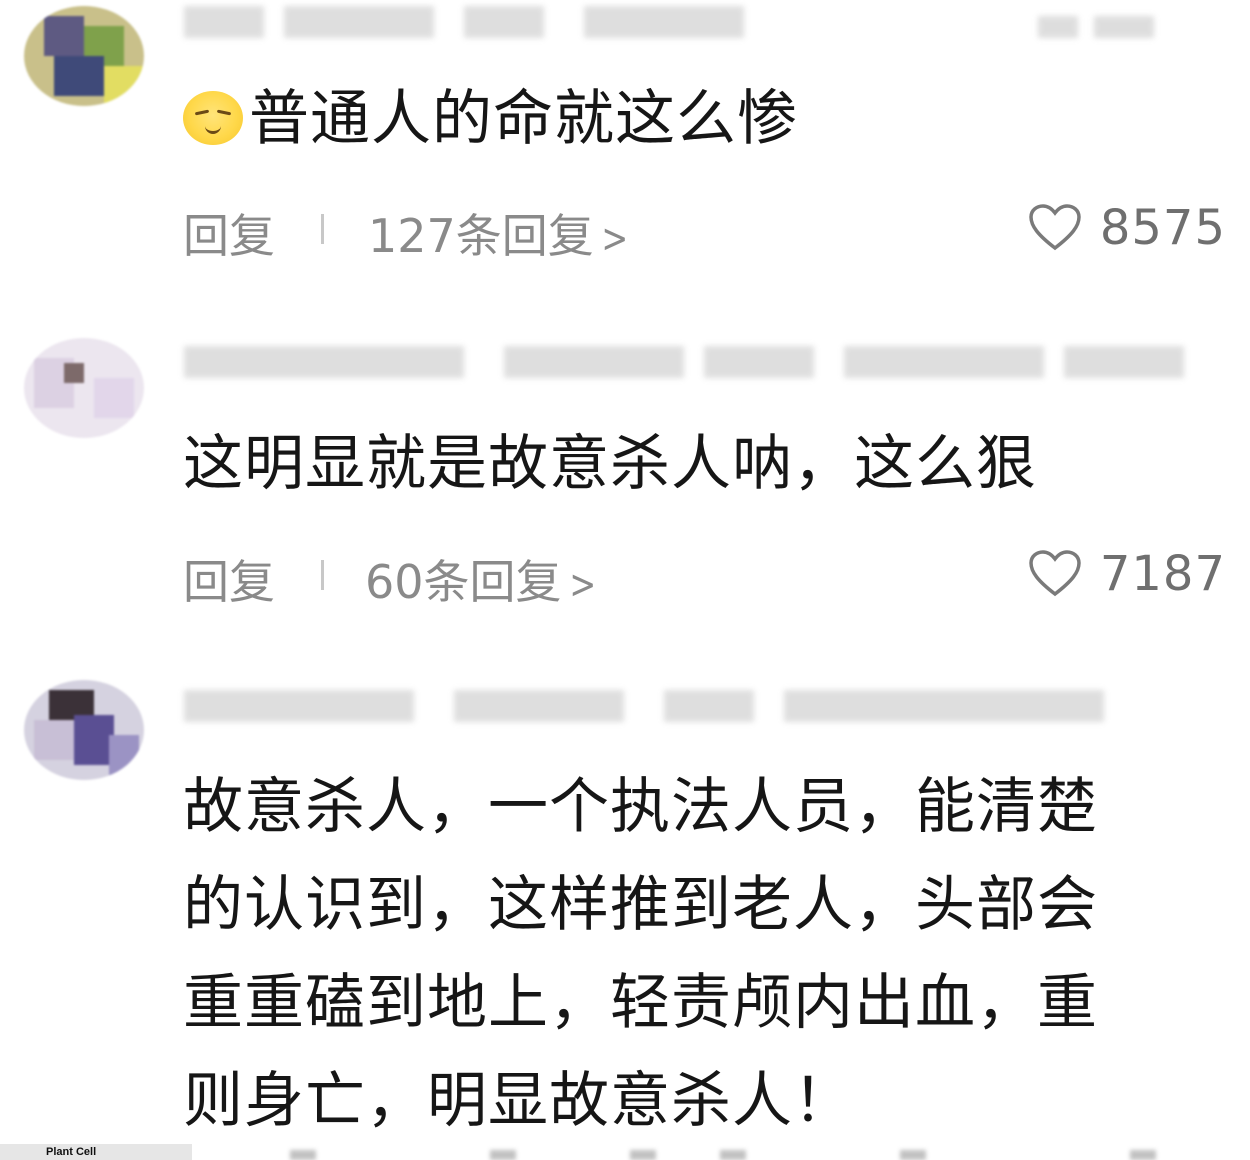 The width and height of the screenshot is (1250, 1160). Describe the element at coordinates (700, 1154) in the screenshot. I see `cropped-text-blur` at that location.